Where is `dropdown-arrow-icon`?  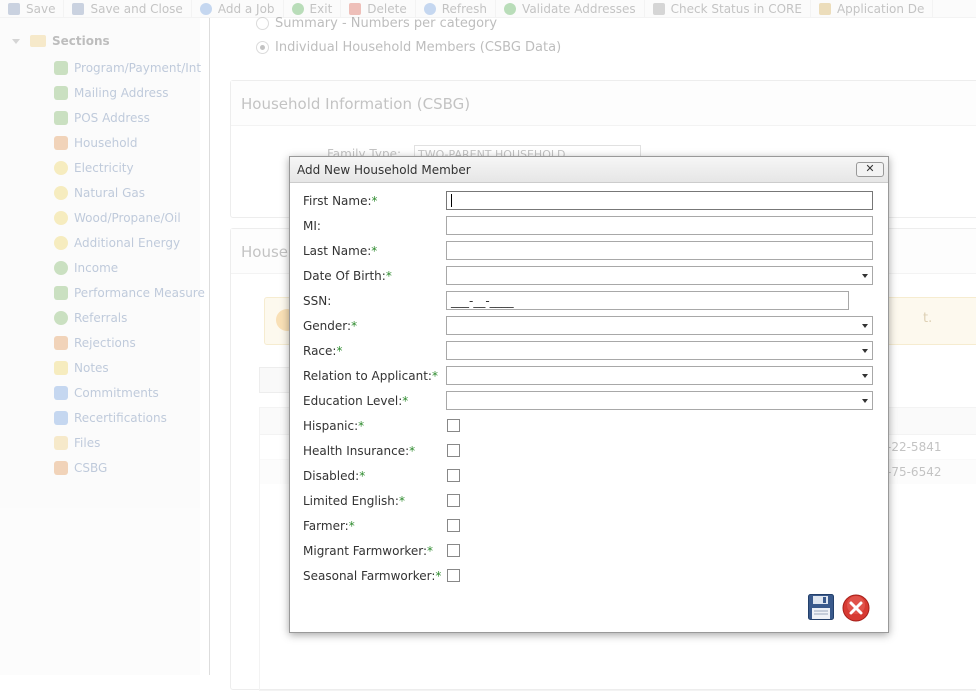
dropdown-arrow-icon is located at coordinates (865, 401).